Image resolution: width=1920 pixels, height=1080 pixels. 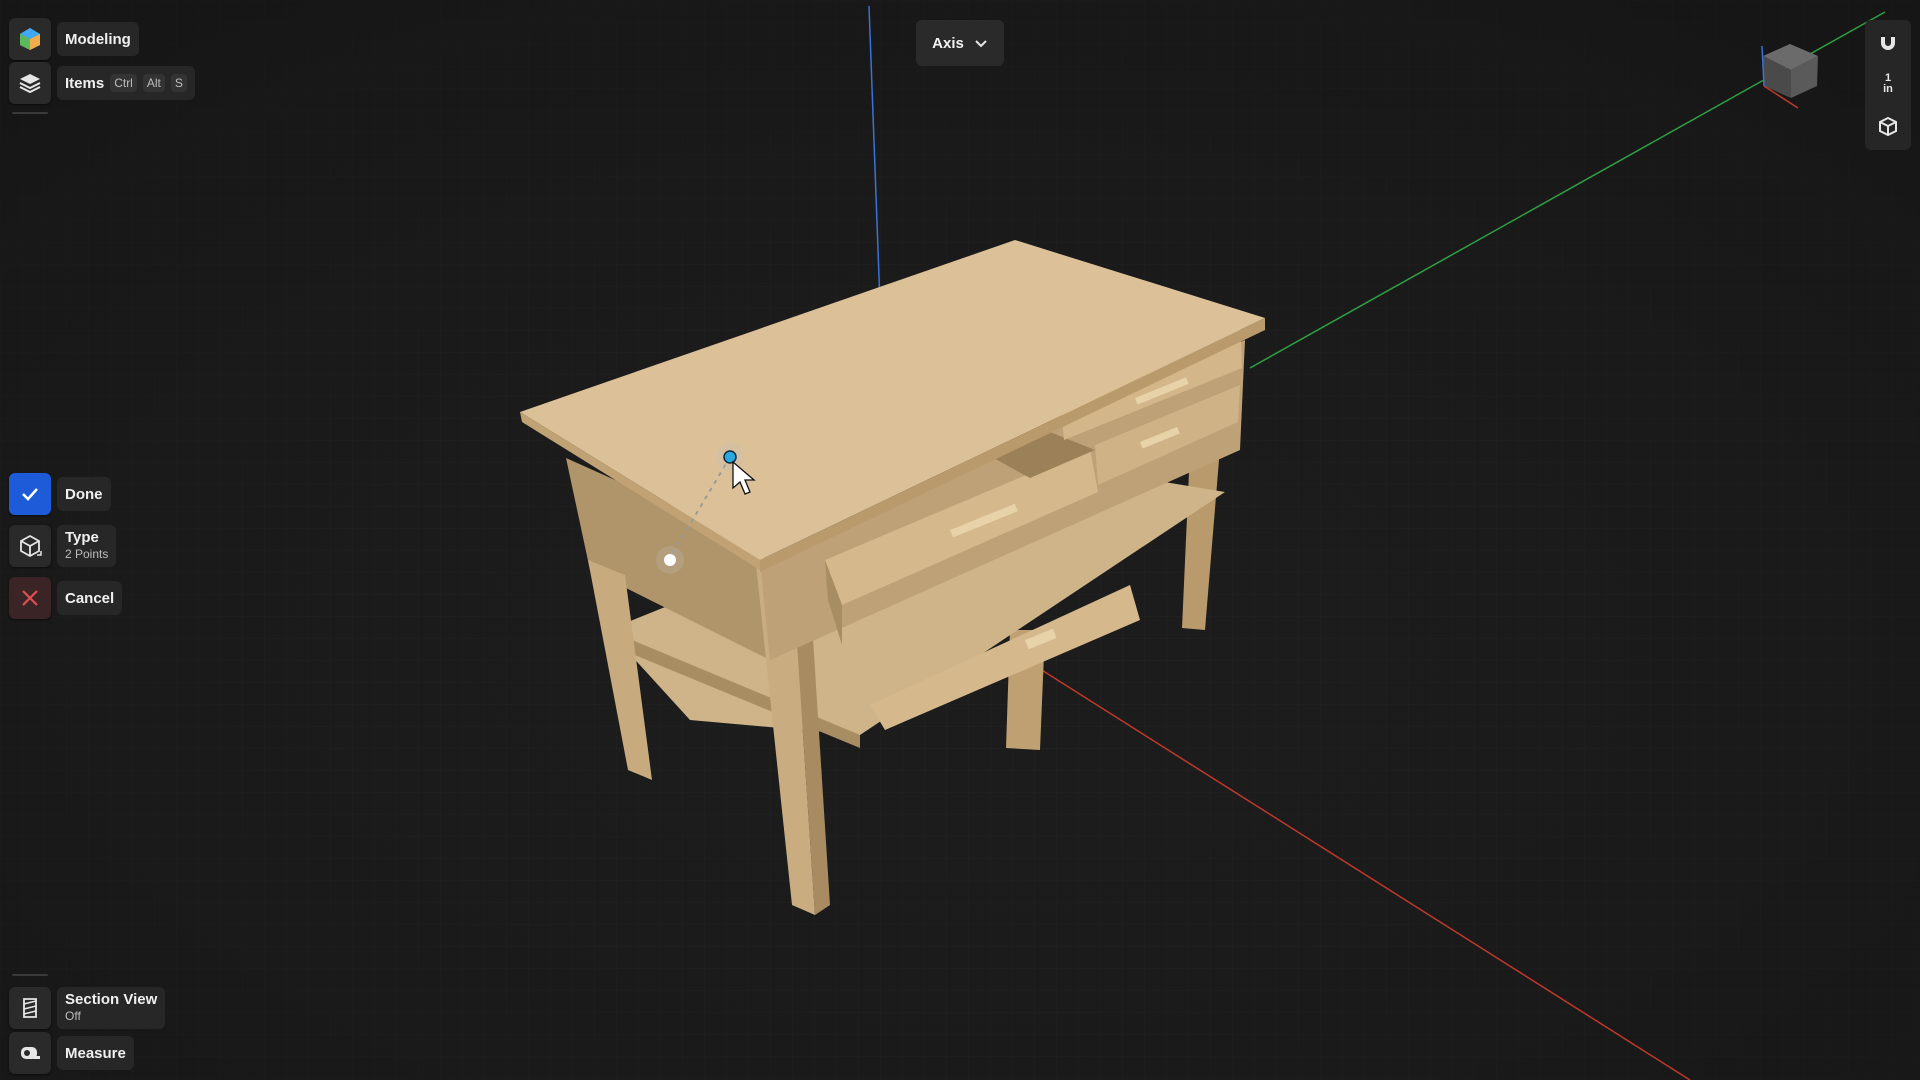 I want to click on modeling-hexagon-icon, so click(x=30, y=39).